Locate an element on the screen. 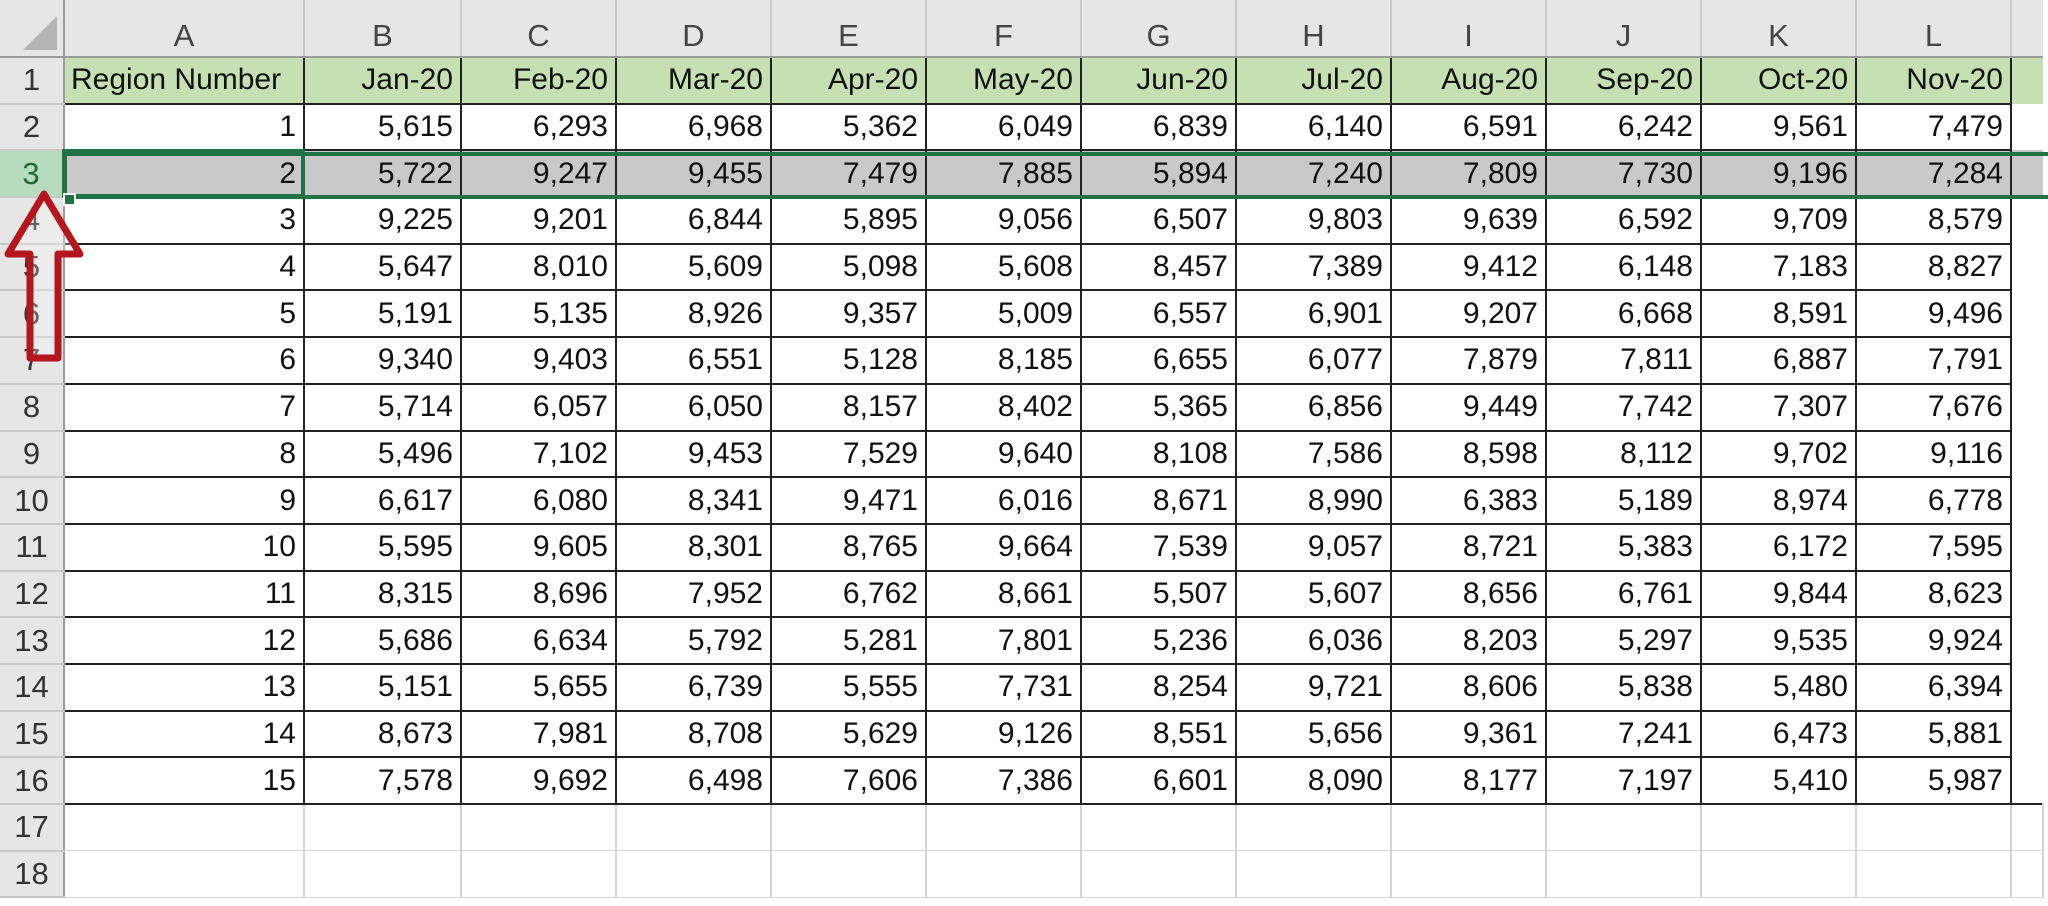 The height and width of the screenshot is (906, 2048). cell-e6: 9,357 is located at coordinates (848, 314).